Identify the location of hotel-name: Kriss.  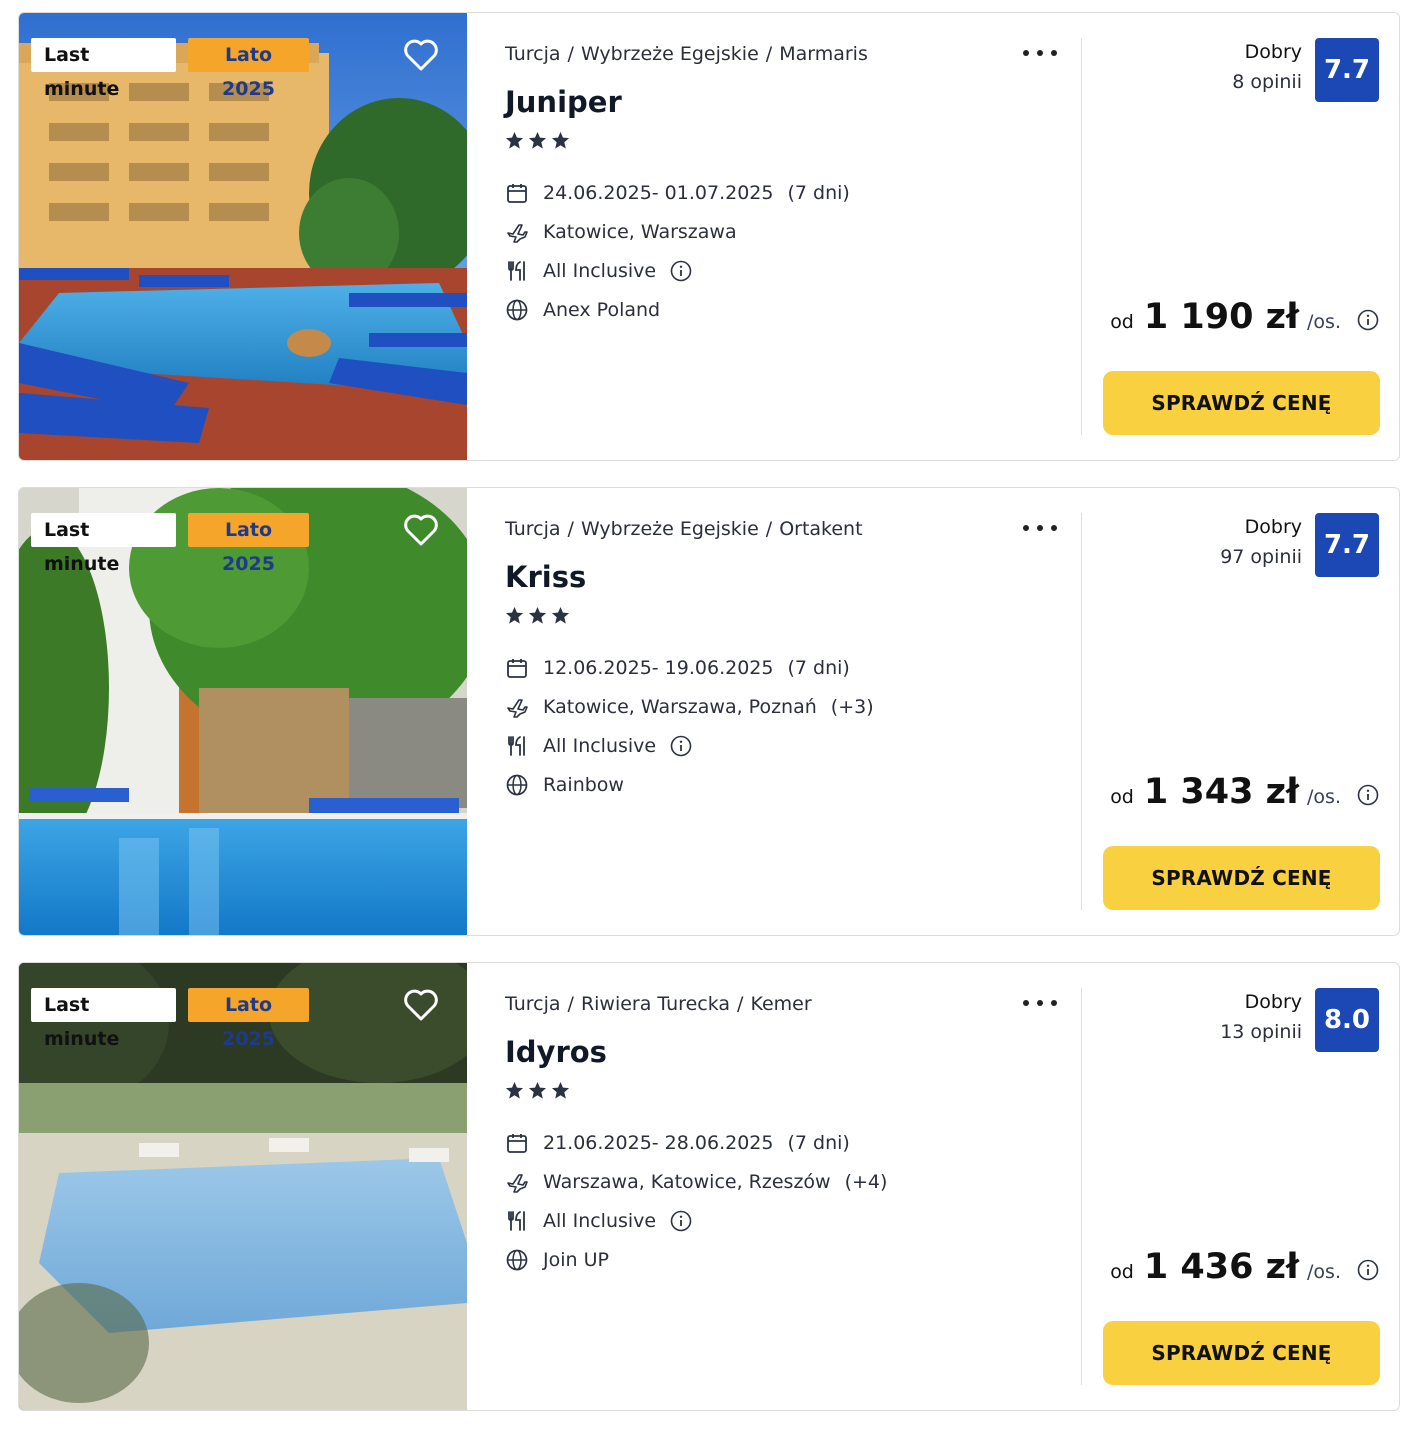
(545, 577).